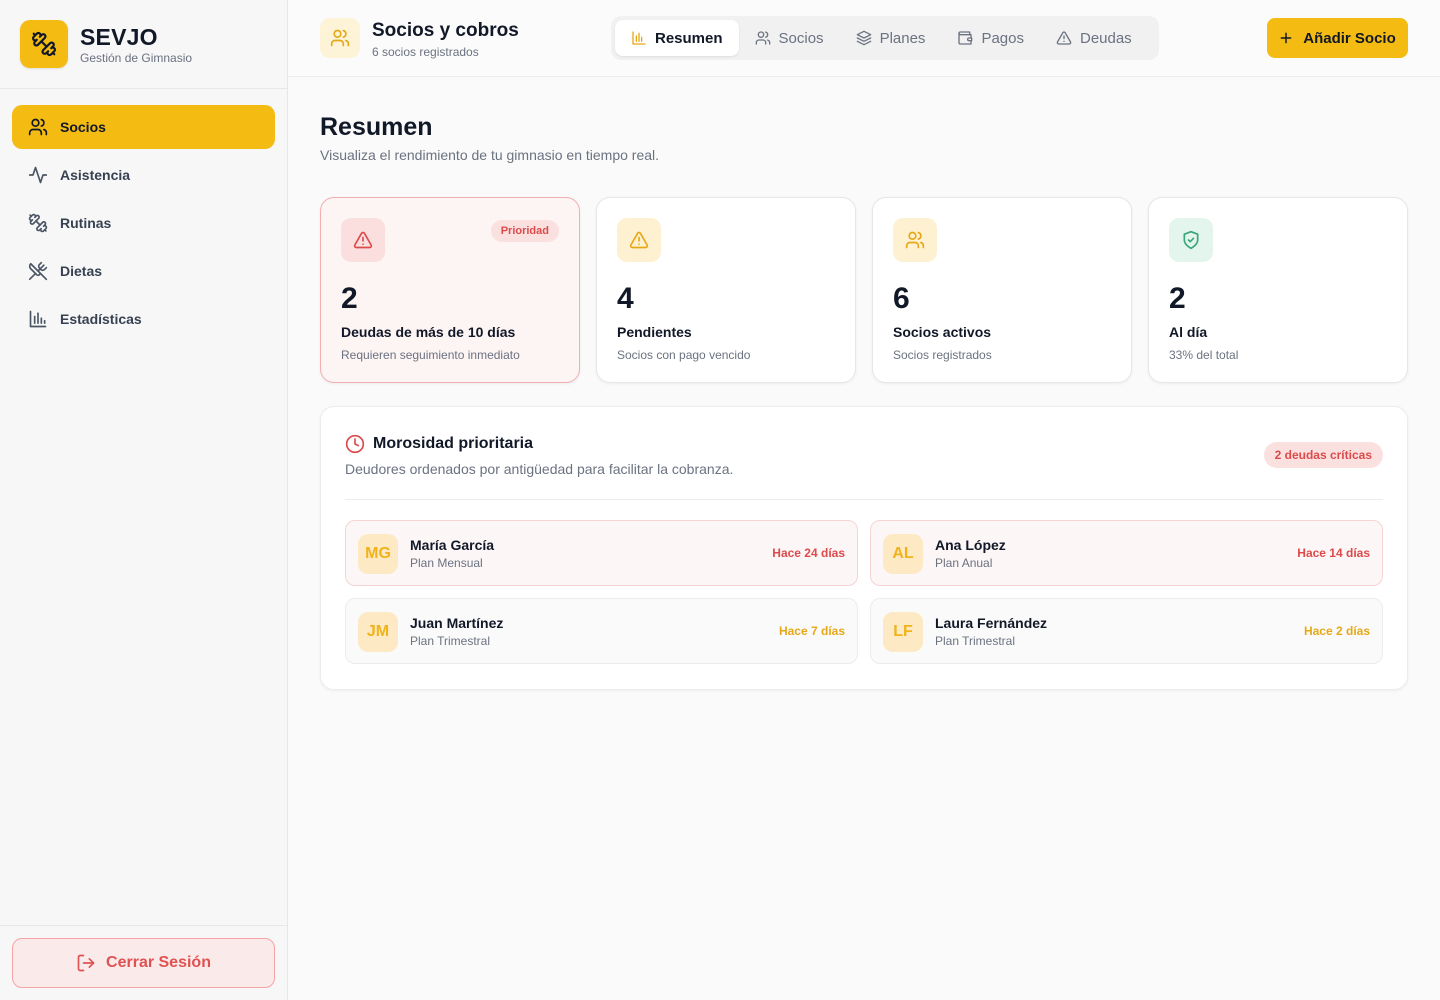 This screenshot has height=1000, width=1440. I want to click on sidebar-item-socios: Socios, so click(143, 127).